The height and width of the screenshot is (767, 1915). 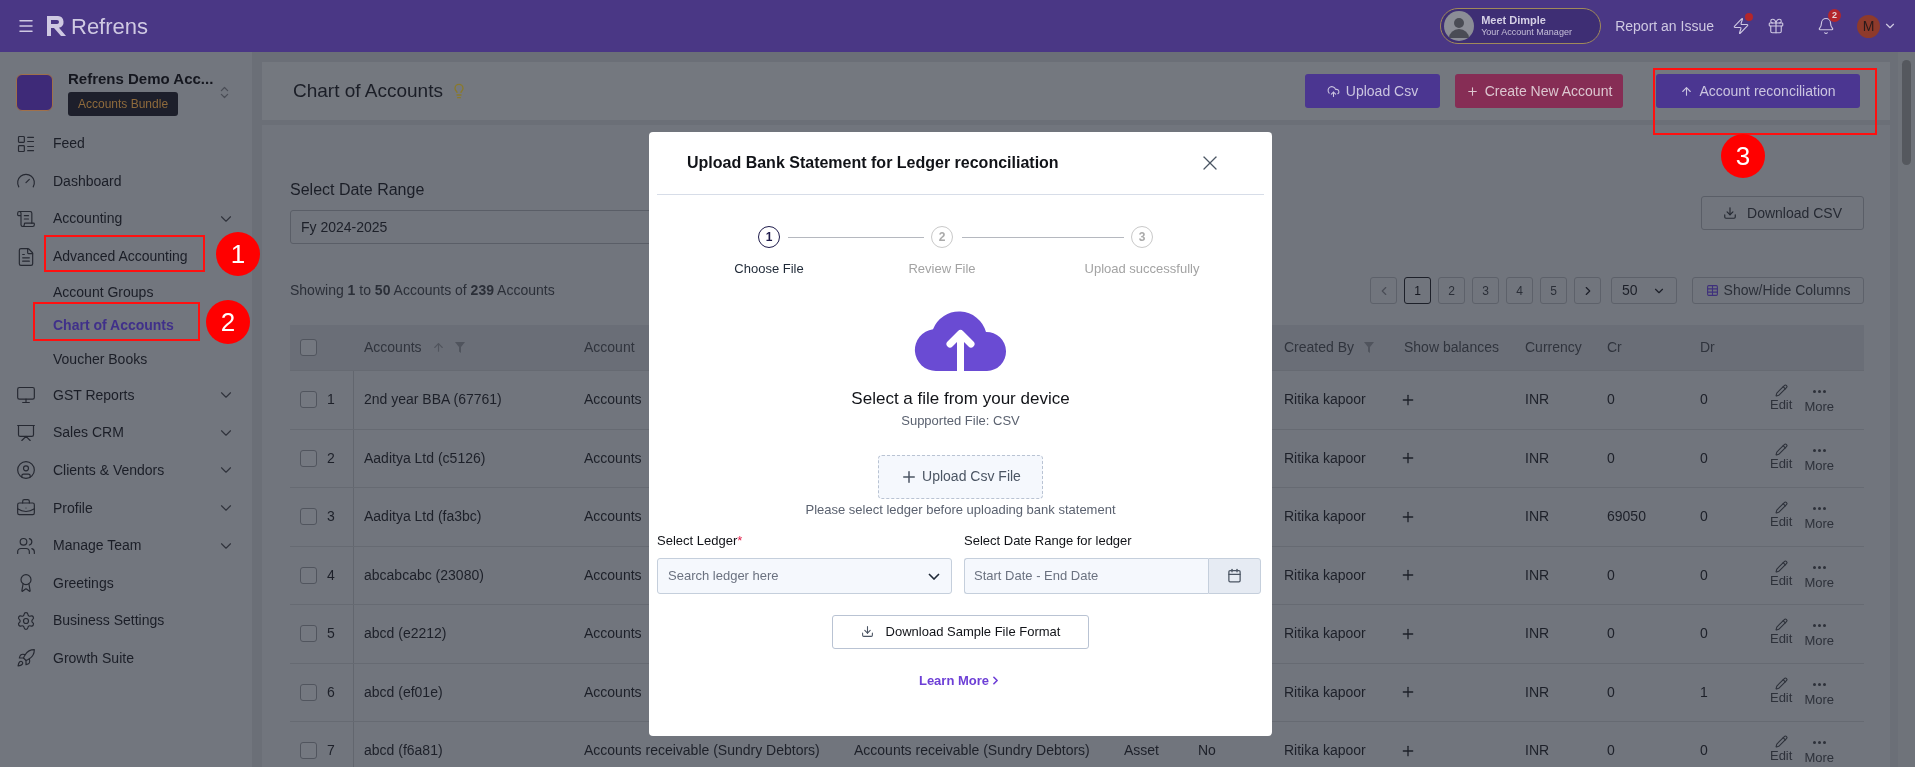 What do you see at coordinates (109, 470) in the screenshot?
I see `sidebar-item: Clients & Vendors` at bounding box center [109, 470].